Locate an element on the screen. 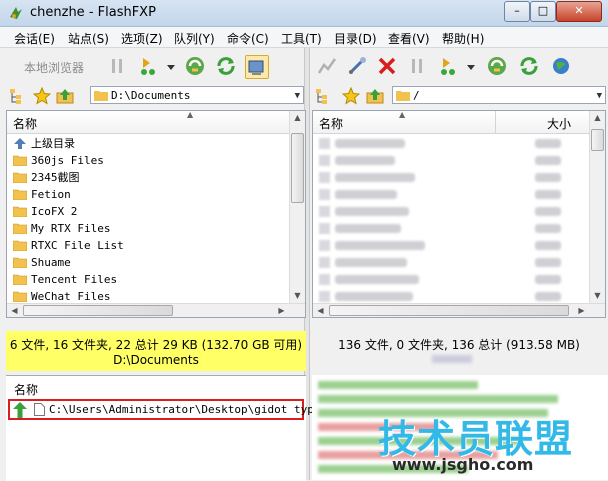 The image size is (608, 481). remote-parent-folder-icon is located at coordinates (375, 96).